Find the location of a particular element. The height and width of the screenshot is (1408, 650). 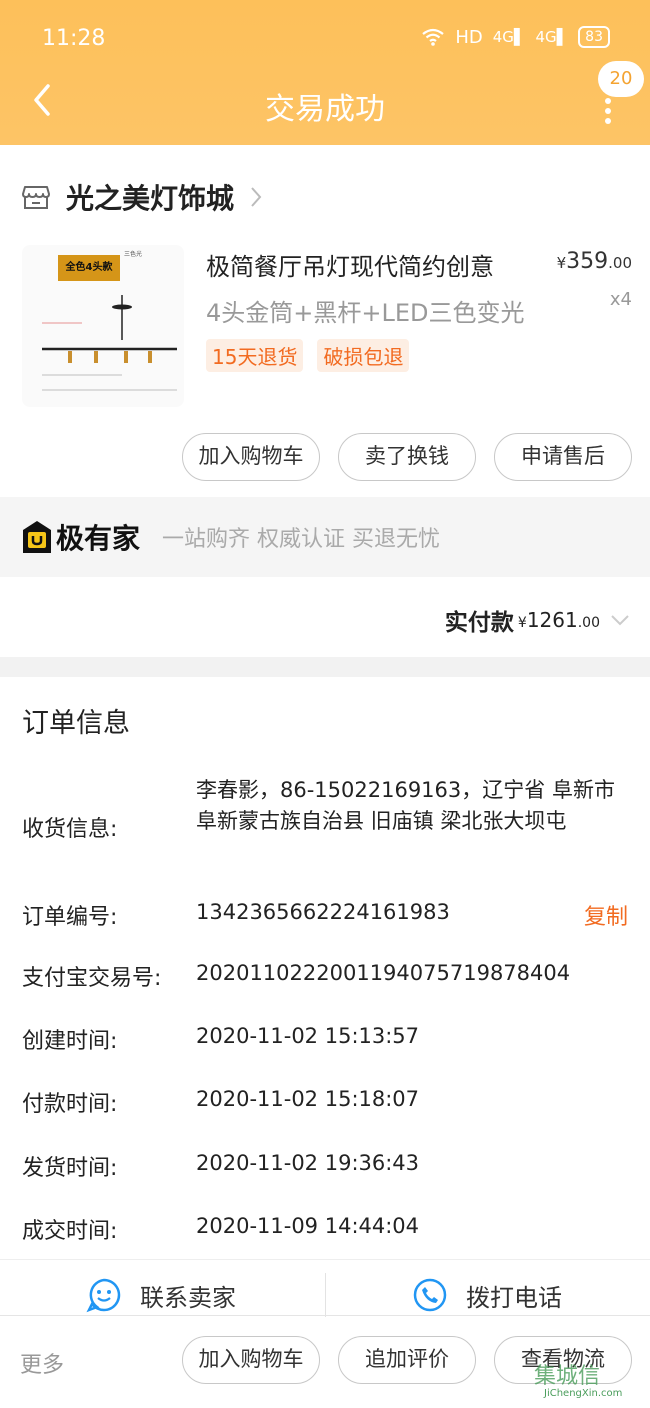

resell-button: 卖了换钱 is located at coordinates (407, 457).